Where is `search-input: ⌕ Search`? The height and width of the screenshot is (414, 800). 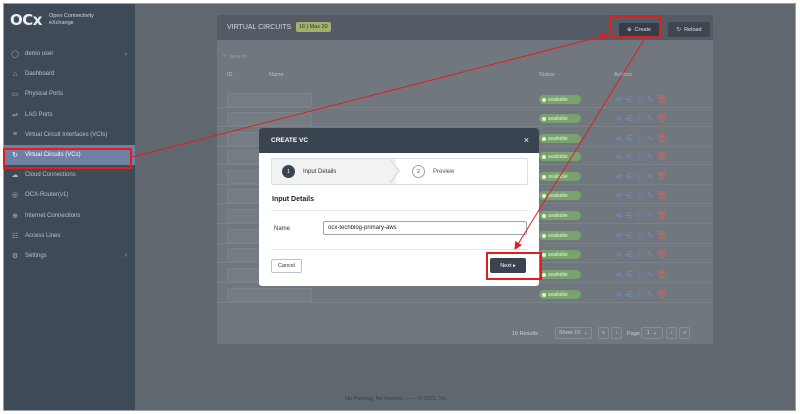 search-input: ⌕ Search is located at coordinates (465, 56).